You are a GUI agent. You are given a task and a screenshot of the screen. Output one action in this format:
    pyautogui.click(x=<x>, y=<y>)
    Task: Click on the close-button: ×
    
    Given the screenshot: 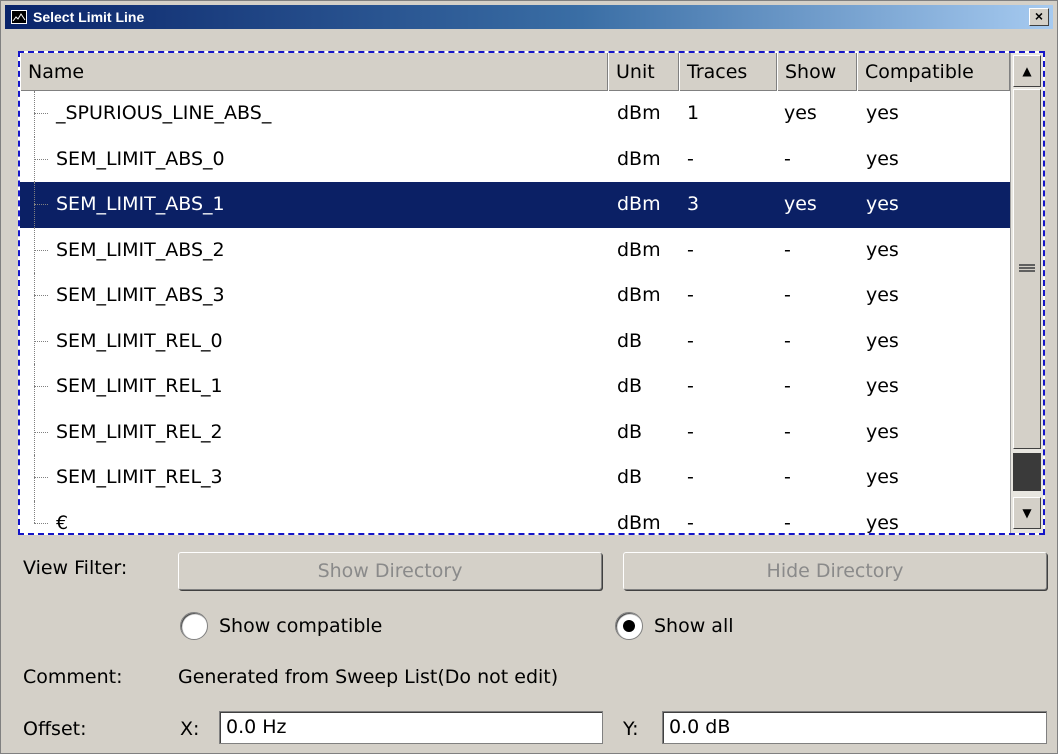 What is the action you would take?
    pyautogui.click(x=1039, y=17)
    